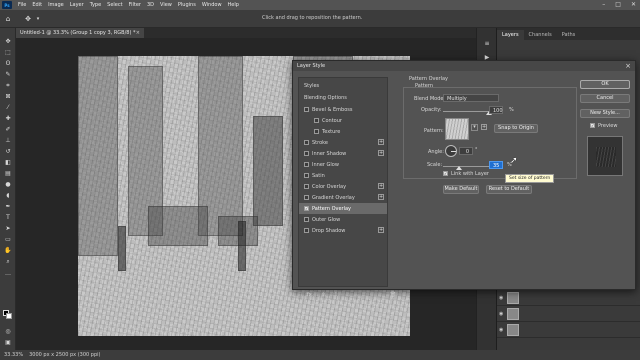 The width and height of the screenshot is (640, 360). What do you see at coordinates (114, 5) in the screenshot?
I see `menu-select: Select` at bounding box center [114, 5].